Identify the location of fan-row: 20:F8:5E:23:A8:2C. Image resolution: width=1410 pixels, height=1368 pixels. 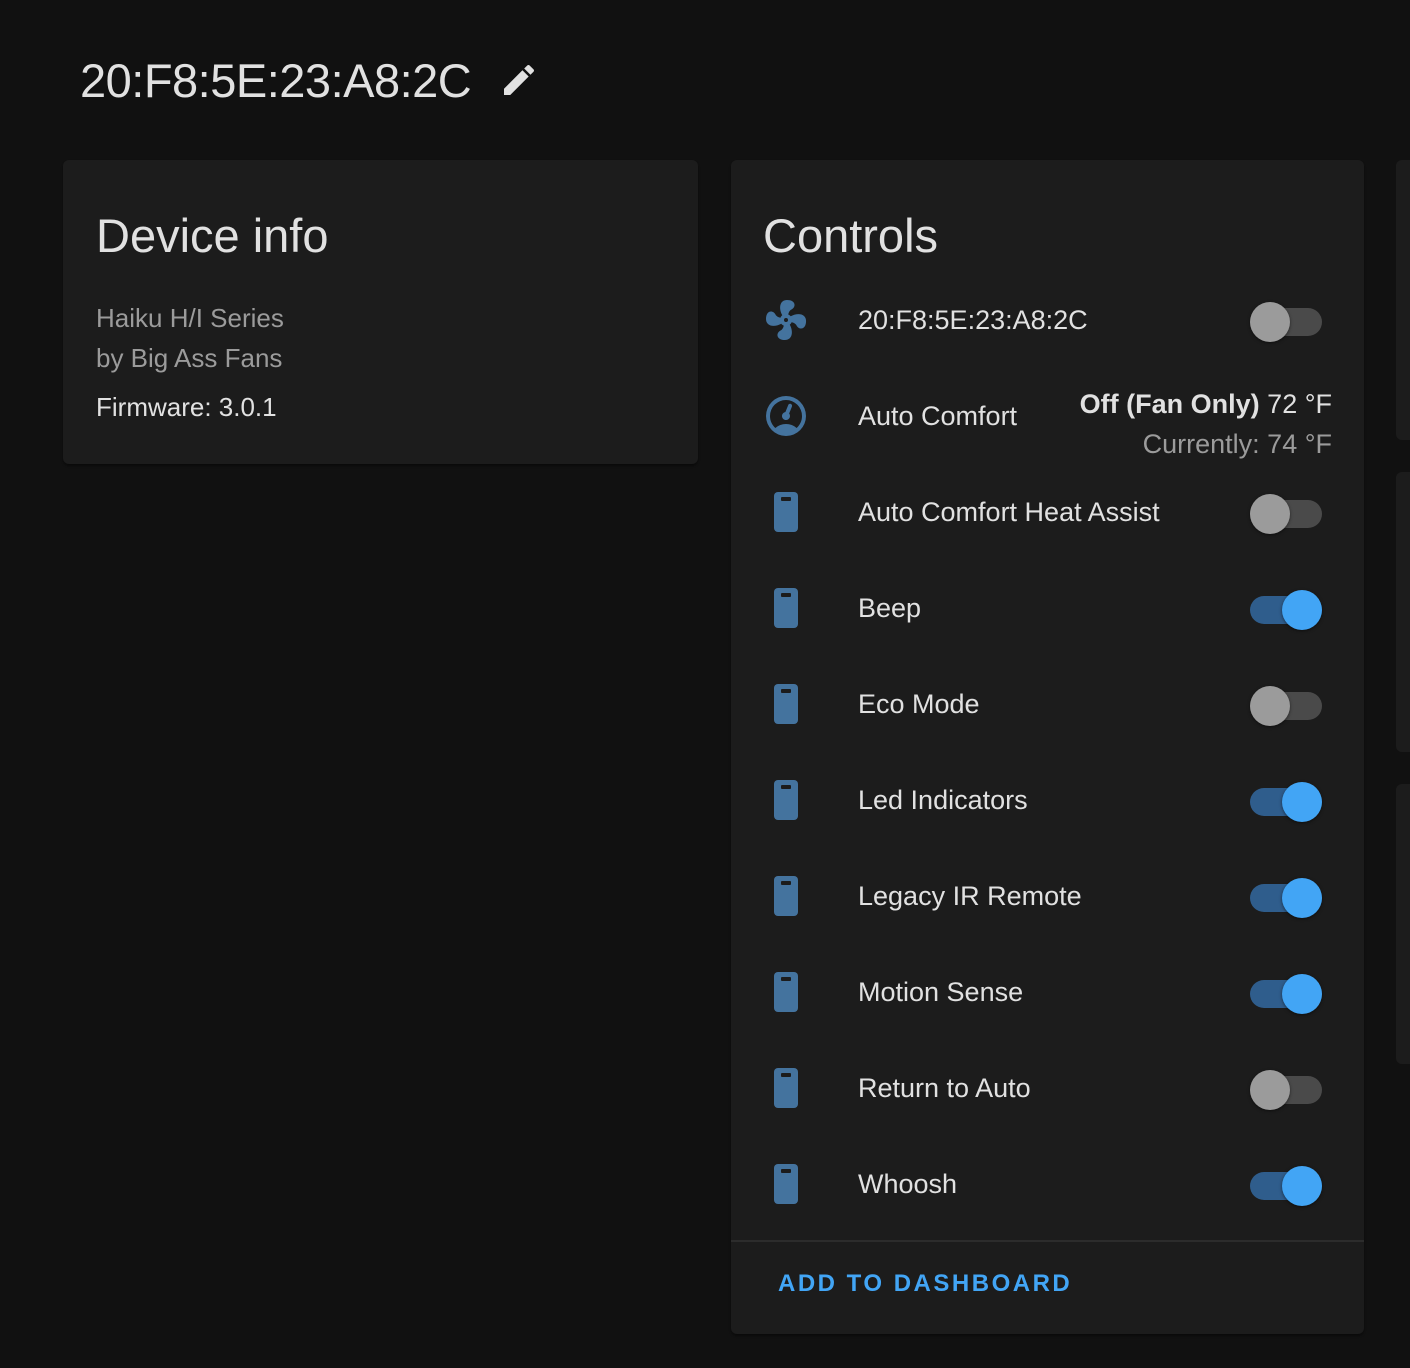
(1047, 320).